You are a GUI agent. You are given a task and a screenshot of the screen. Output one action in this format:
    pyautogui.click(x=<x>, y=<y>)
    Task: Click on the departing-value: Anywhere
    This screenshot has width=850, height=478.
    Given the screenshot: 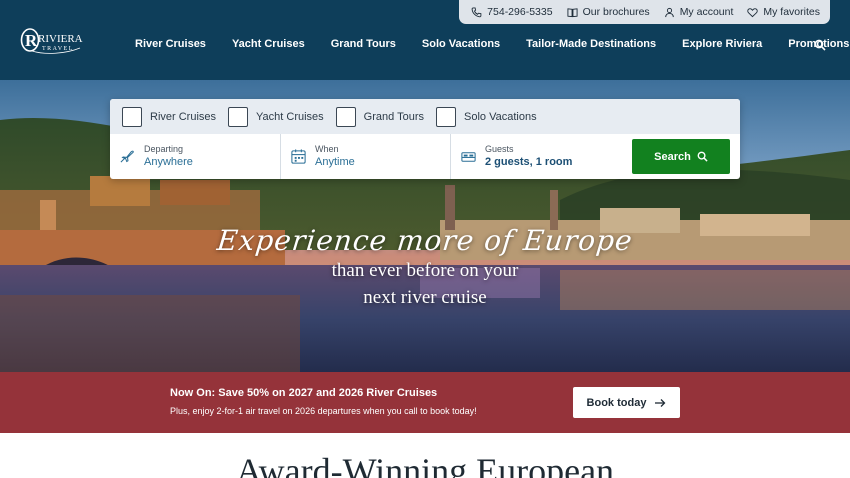 What is the action you would take?
    pyautogui.click(x=168, y=162)
    